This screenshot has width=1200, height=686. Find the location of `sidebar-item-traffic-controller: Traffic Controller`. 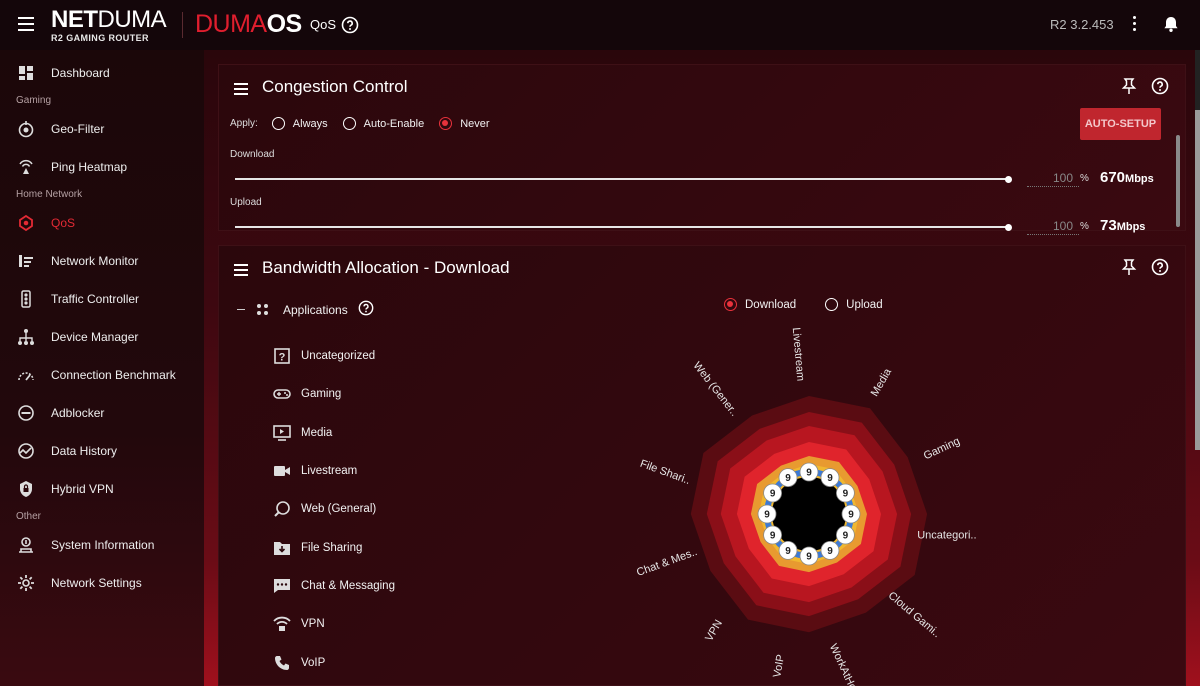

sidebar-item-traffic-controller: Traffic Controller is located at coordinates (102, 299).